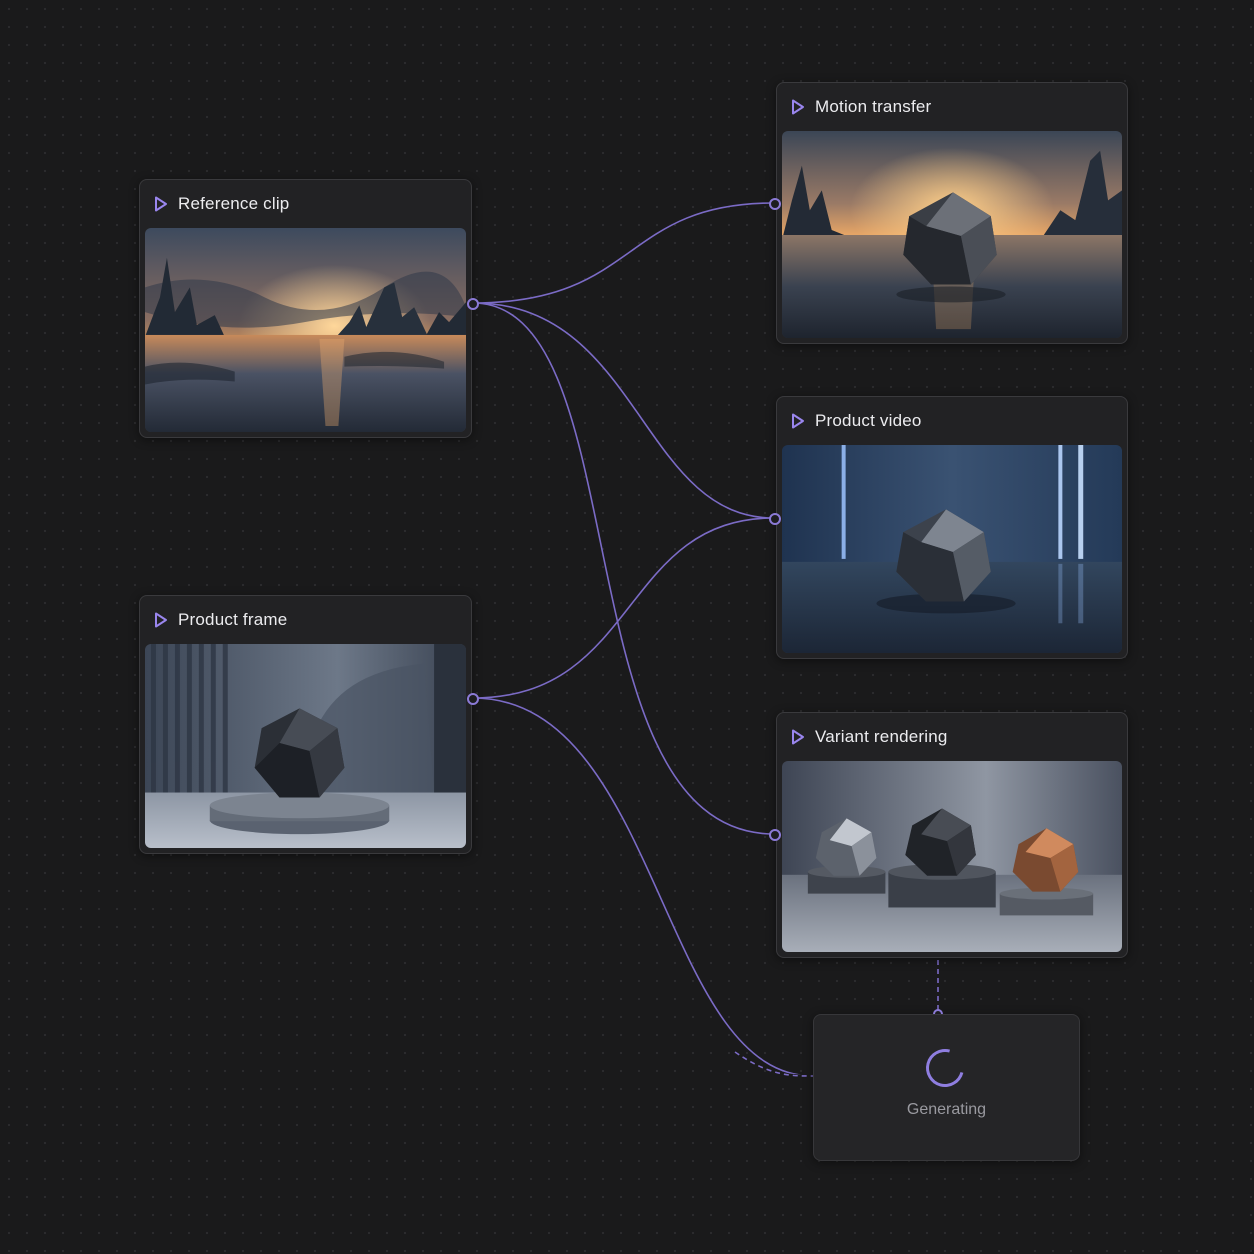 Image resolution: width=1254 pixels, height=1254 pixels. I want to click on edge-product-frame-to-generating, so click(643, 887).